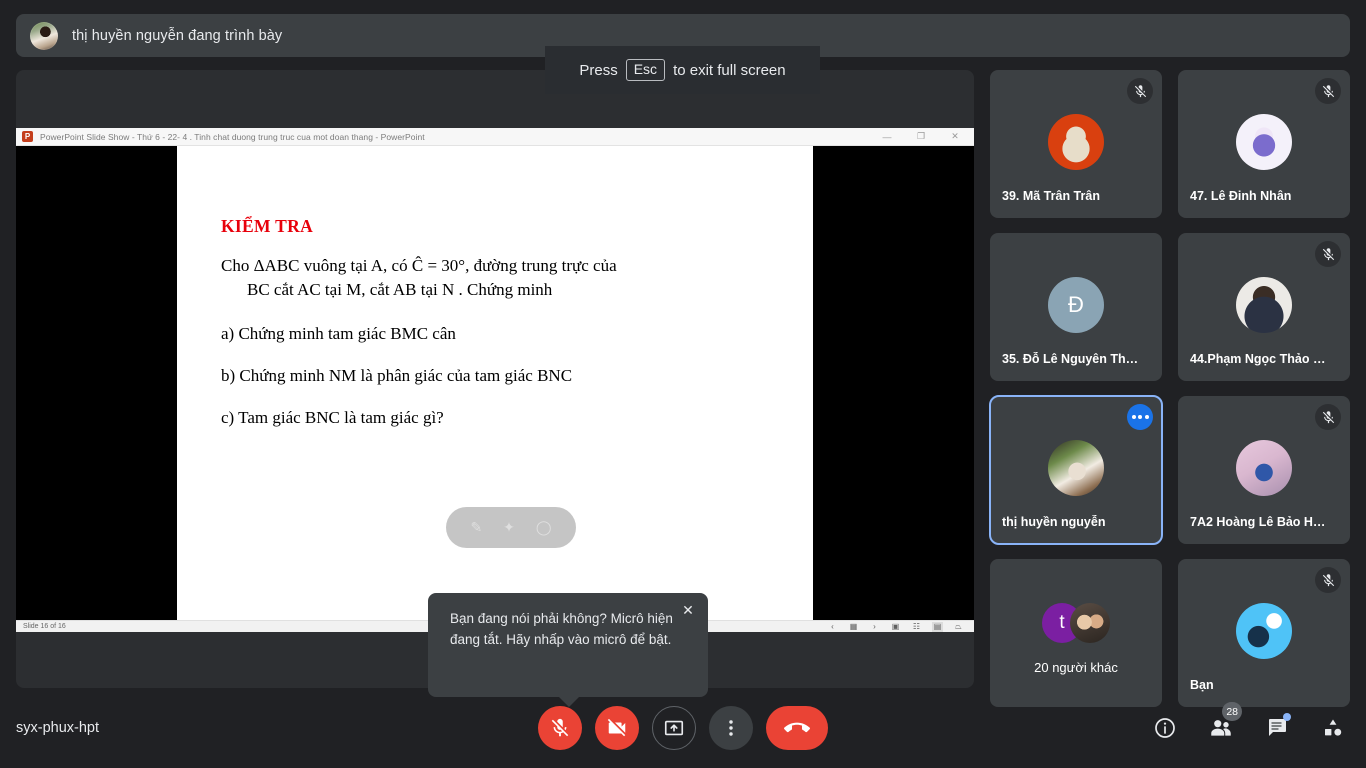  What do you see at coordinates (1277, 728) in the screenshot?
I see `chat-button` at bounding box center [1277, 728].